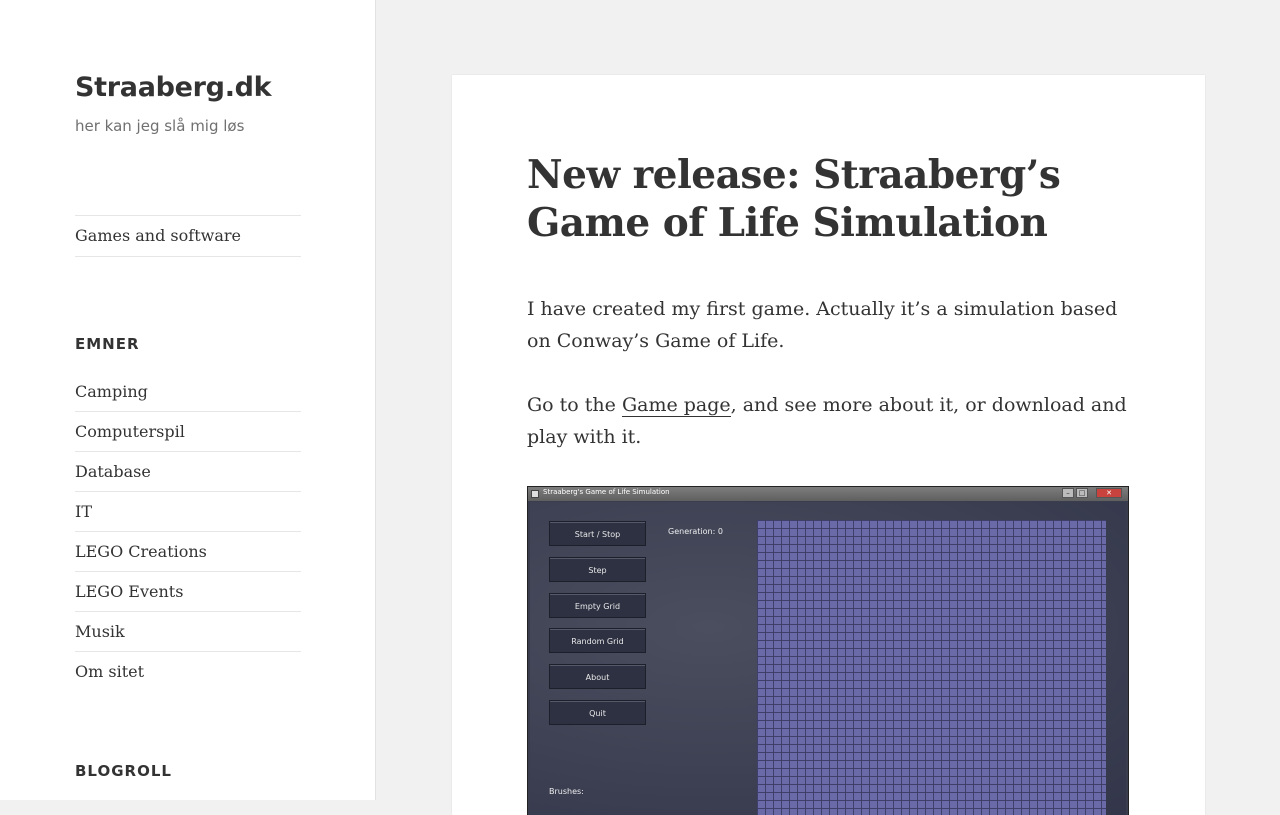 The width and height of the screenshot is (1280, 815). I want to click on list-item: Computerspil, so click(188, 432).